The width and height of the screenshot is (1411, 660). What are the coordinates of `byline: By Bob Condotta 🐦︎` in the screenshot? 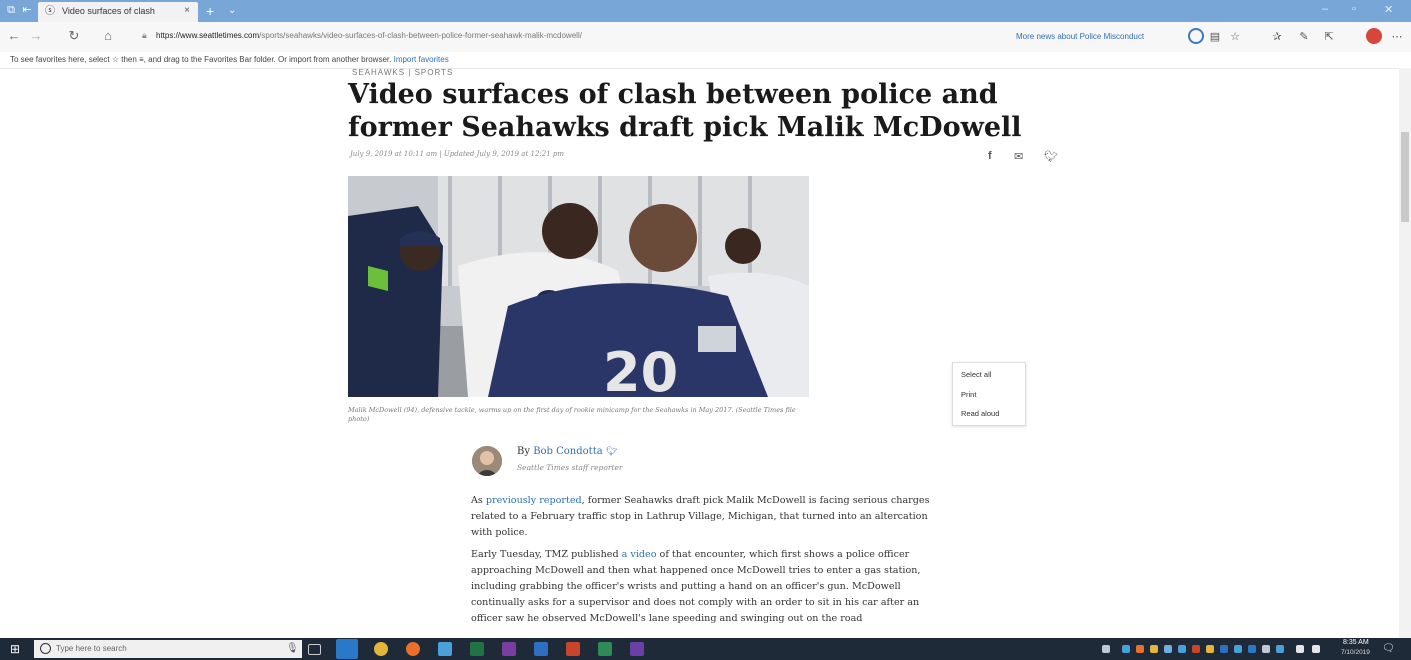 It's located at (567, 451).